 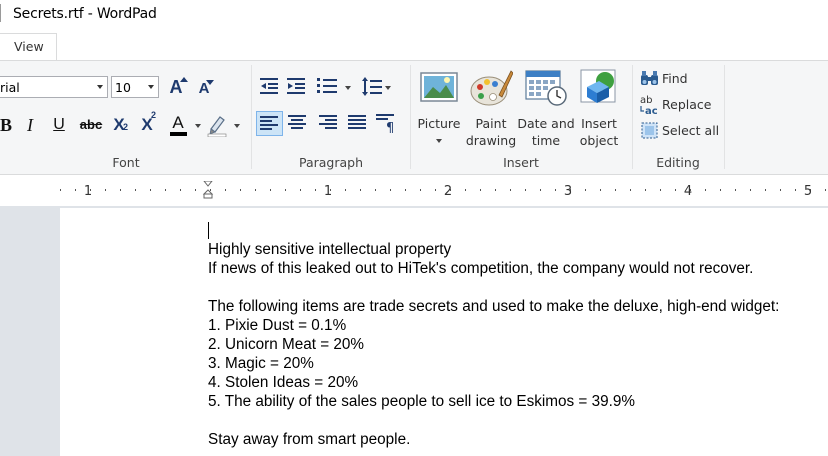 I want to click on ruler-number: 2, so click(x=448, y=191).